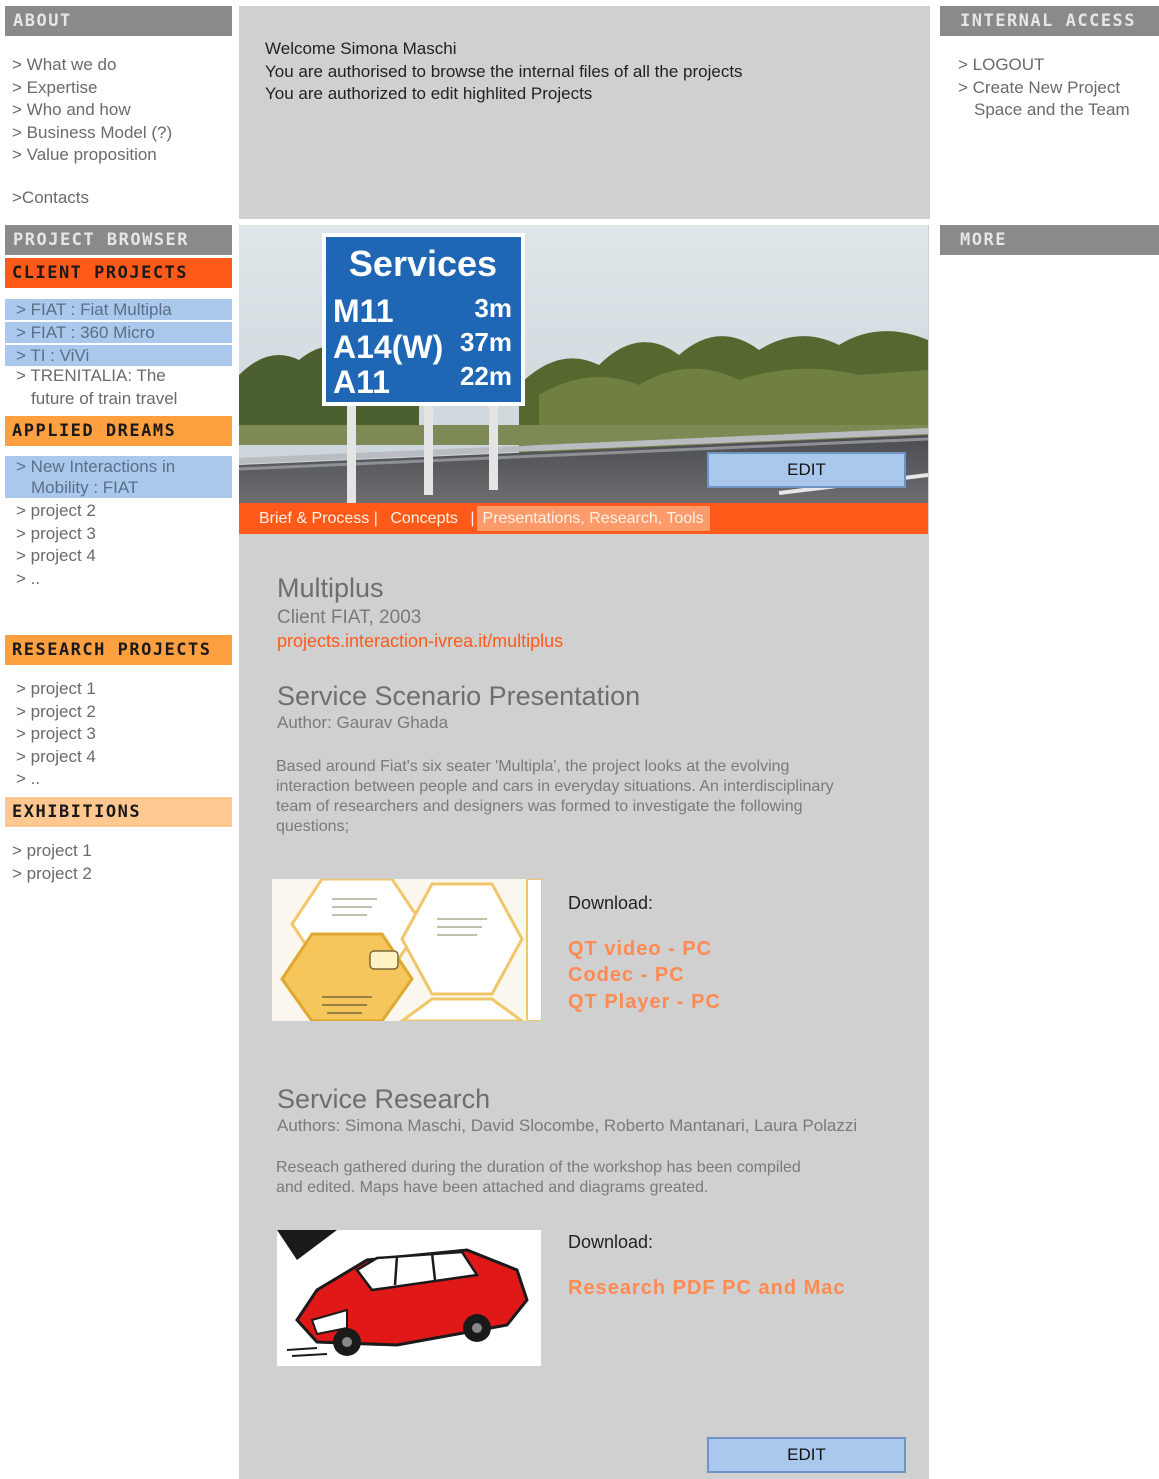  I want to click on project-url-link: projects.interaction-ivrea.it/multiplus, so click(420, 641).